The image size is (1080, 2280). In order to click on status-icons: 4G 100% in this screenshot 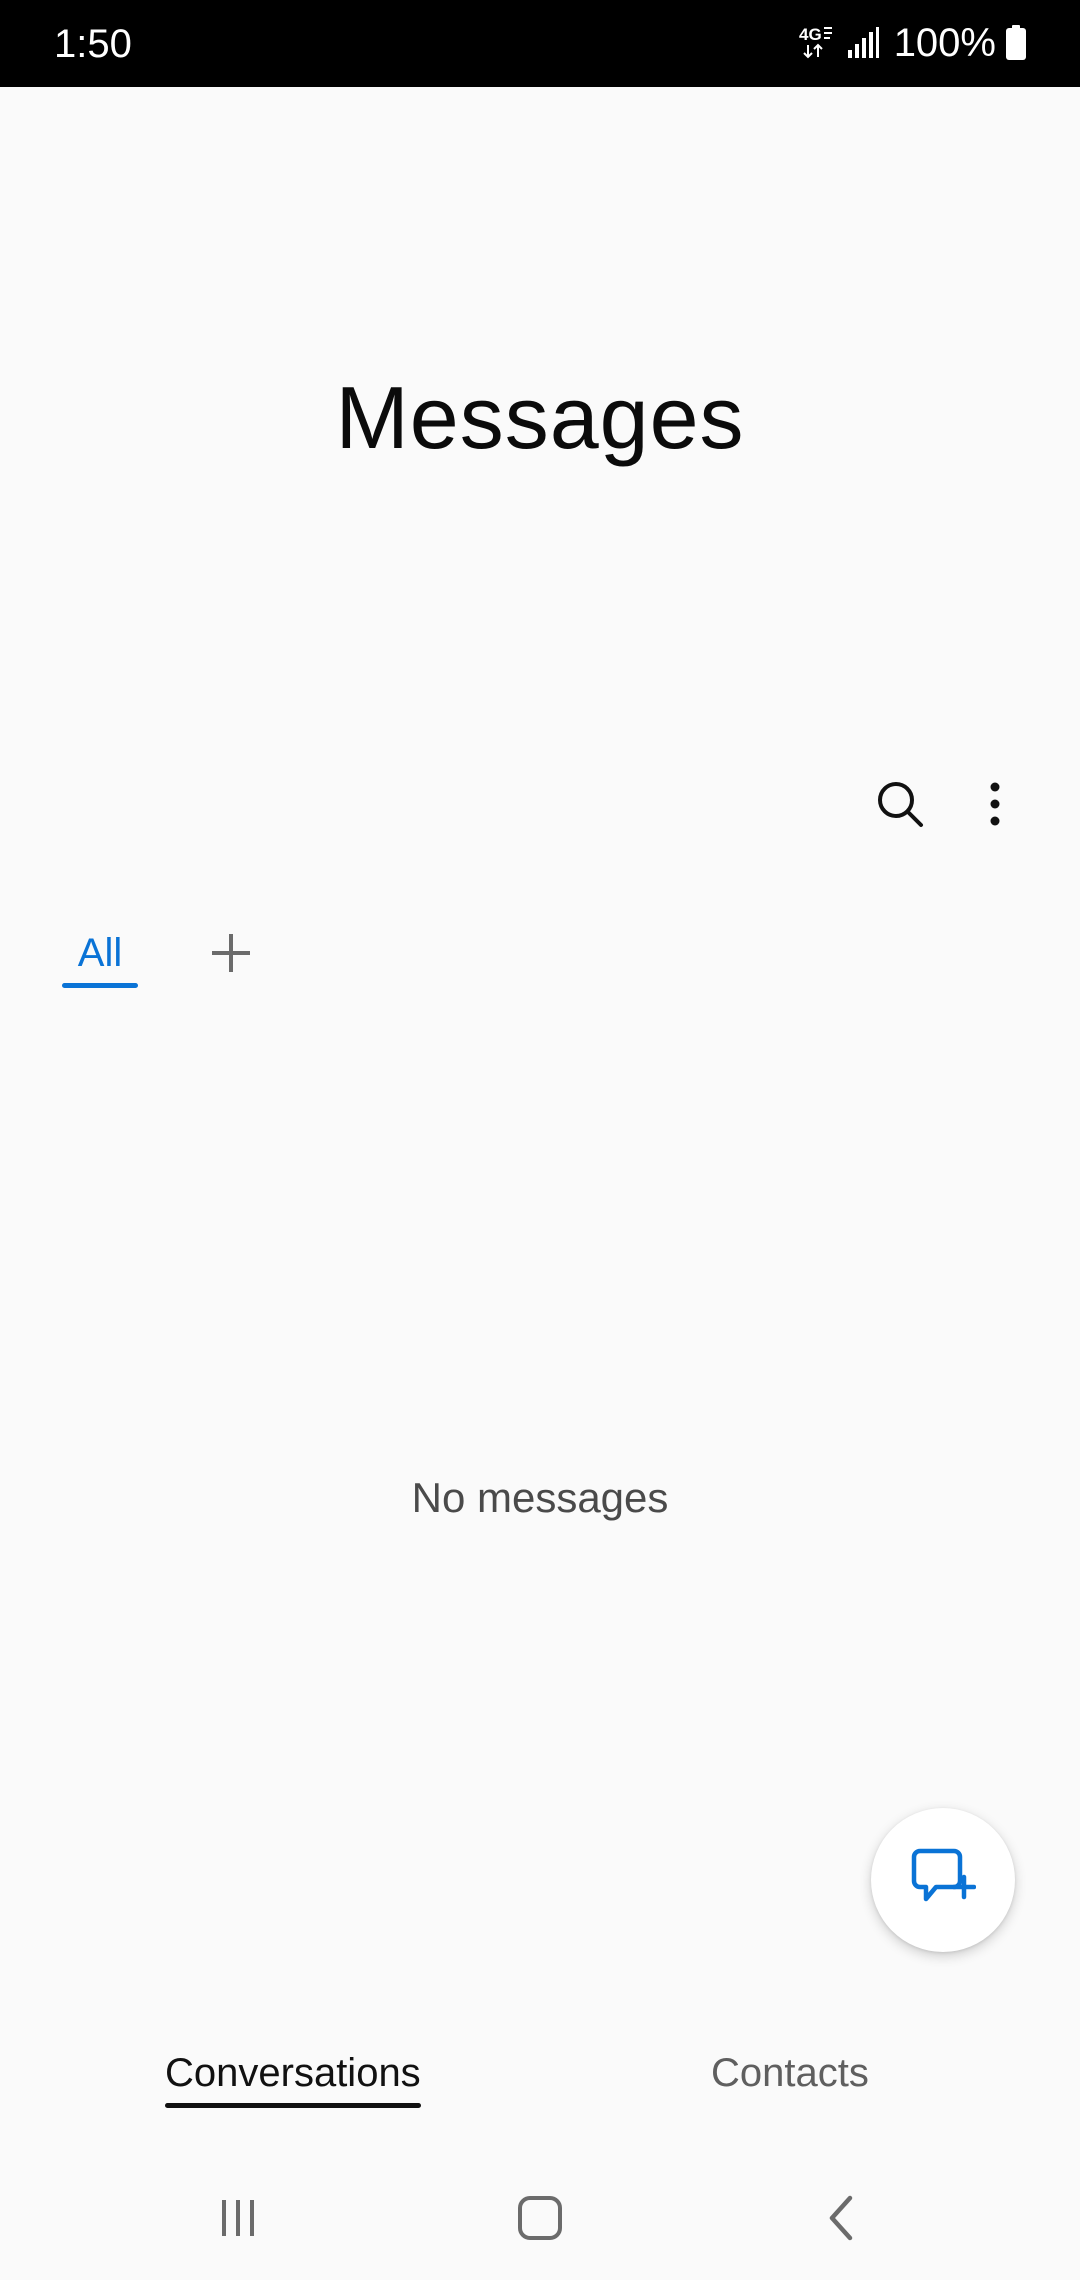, I will do `click(913, 43)`.